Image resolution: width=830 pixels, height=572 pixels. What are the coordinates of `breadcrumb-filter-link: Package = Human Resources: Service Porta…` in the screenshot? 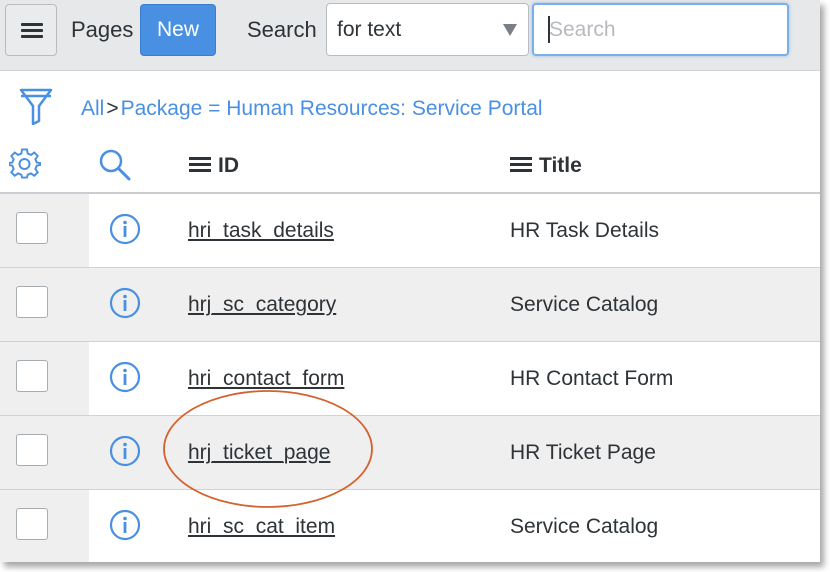 It's located at (332, 108).